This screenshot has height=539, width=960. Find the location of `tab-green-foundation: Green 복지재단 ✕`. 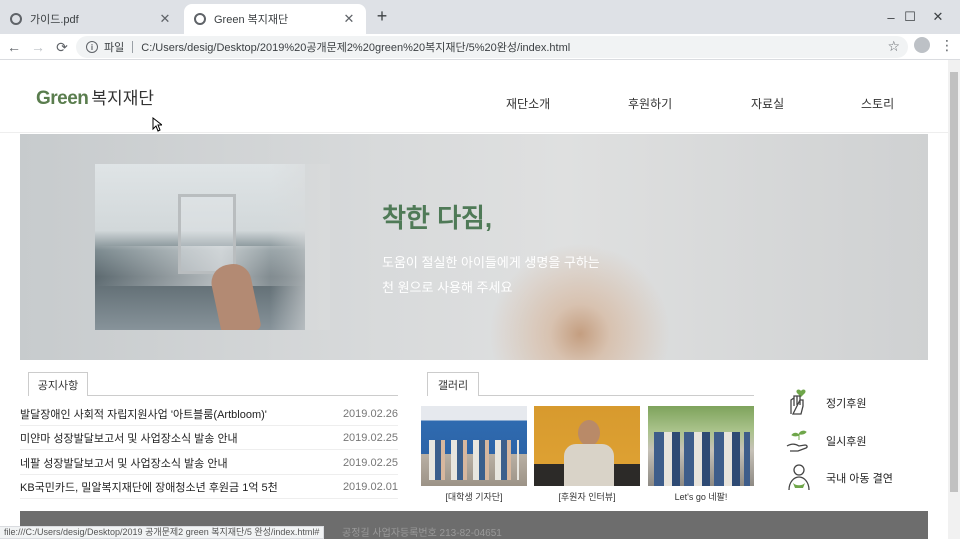

tab-green-foundation: Green 복지재단 ✕ is located at coordinates (275, 19).